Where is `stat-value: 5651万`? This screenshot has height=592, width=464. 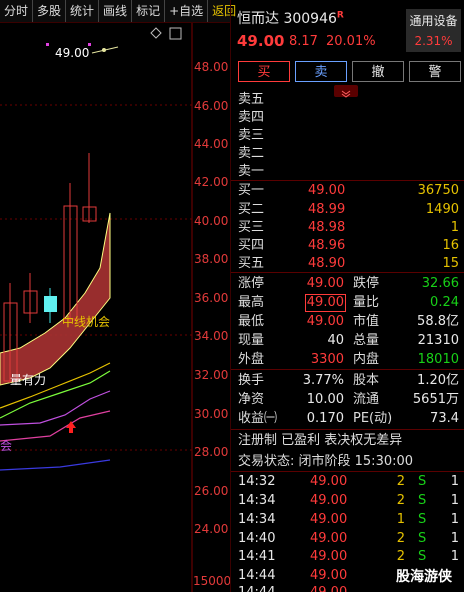 stat-value: 5651万 is located at coordinates (435, 399).